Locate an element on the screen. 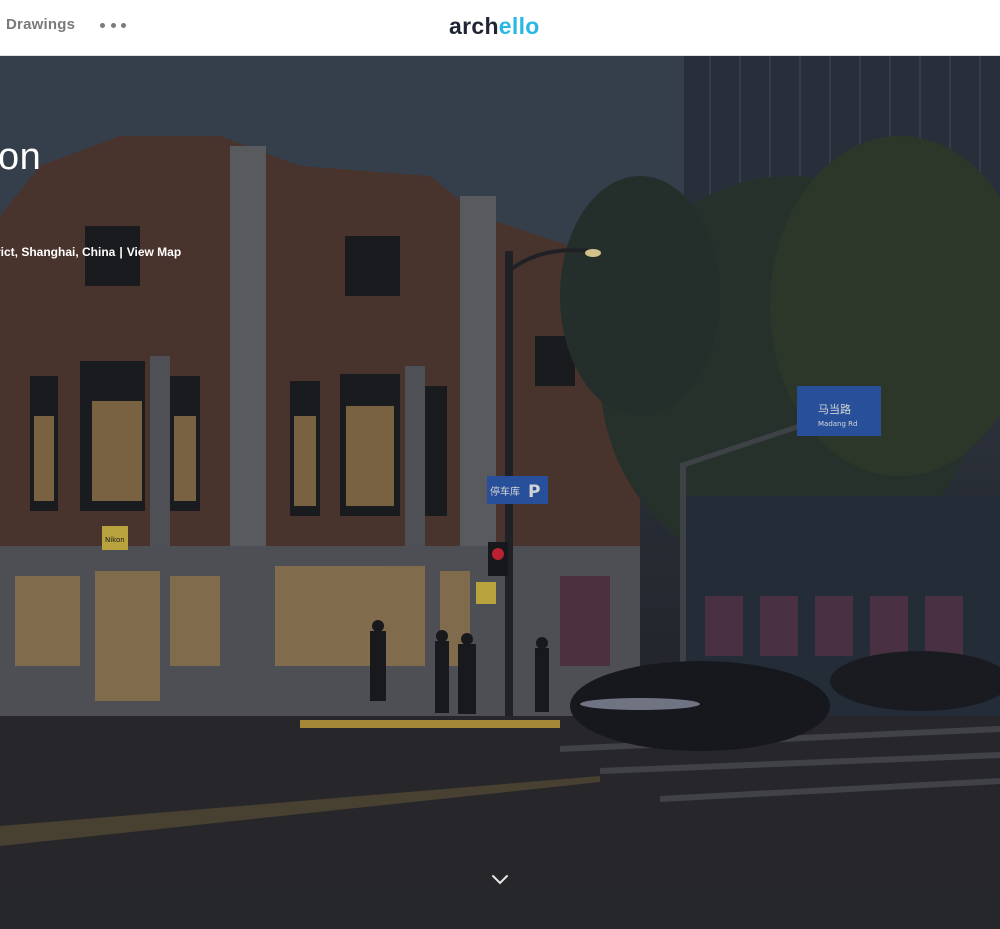 The height and width of the screenshot is (929, 1000). chevron-down-icon is located at coordinates (500, 879).